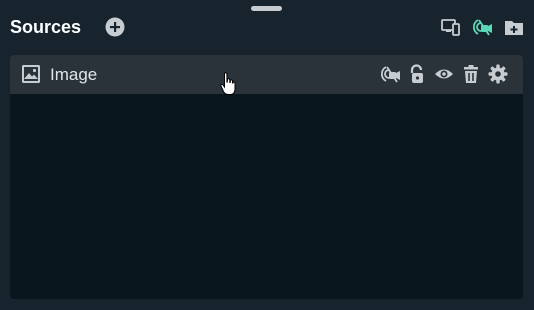 The height and width of the screenshot is (310, 534). I want to click on gear-icon, so click(498, 74).